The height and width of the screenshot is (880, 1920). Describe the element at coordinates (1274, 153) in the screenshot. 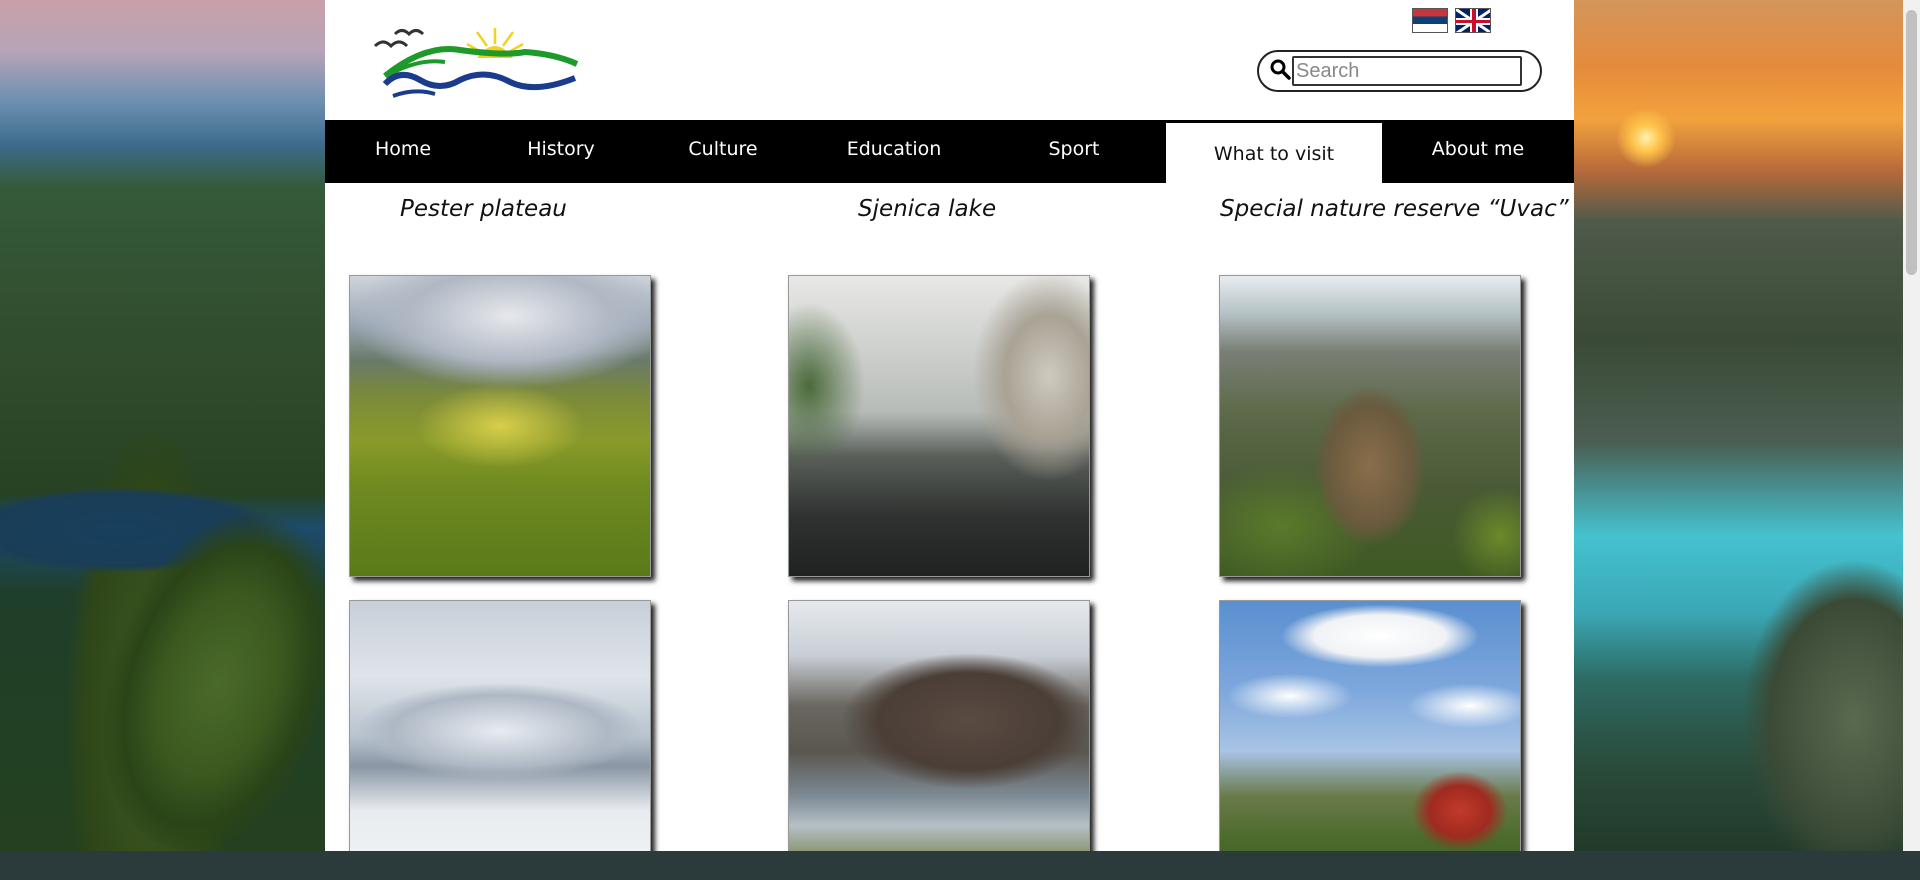

I see `nav-item-what-to-visit: What to visit` at that location.